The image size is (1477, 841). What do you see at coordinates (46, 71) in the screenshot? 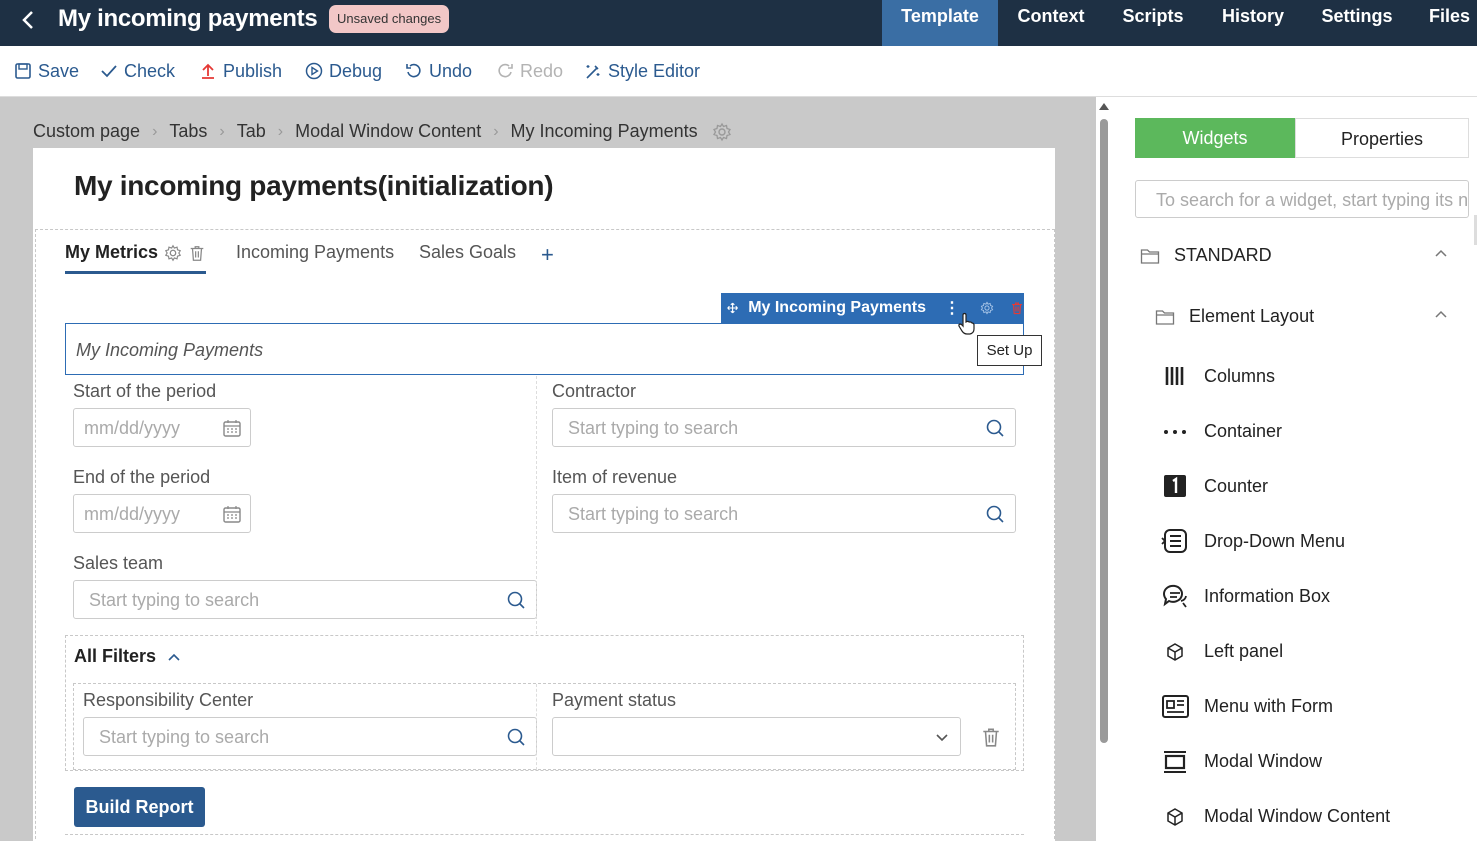
I see `save-button: Save` at bounding box center [46, 71].